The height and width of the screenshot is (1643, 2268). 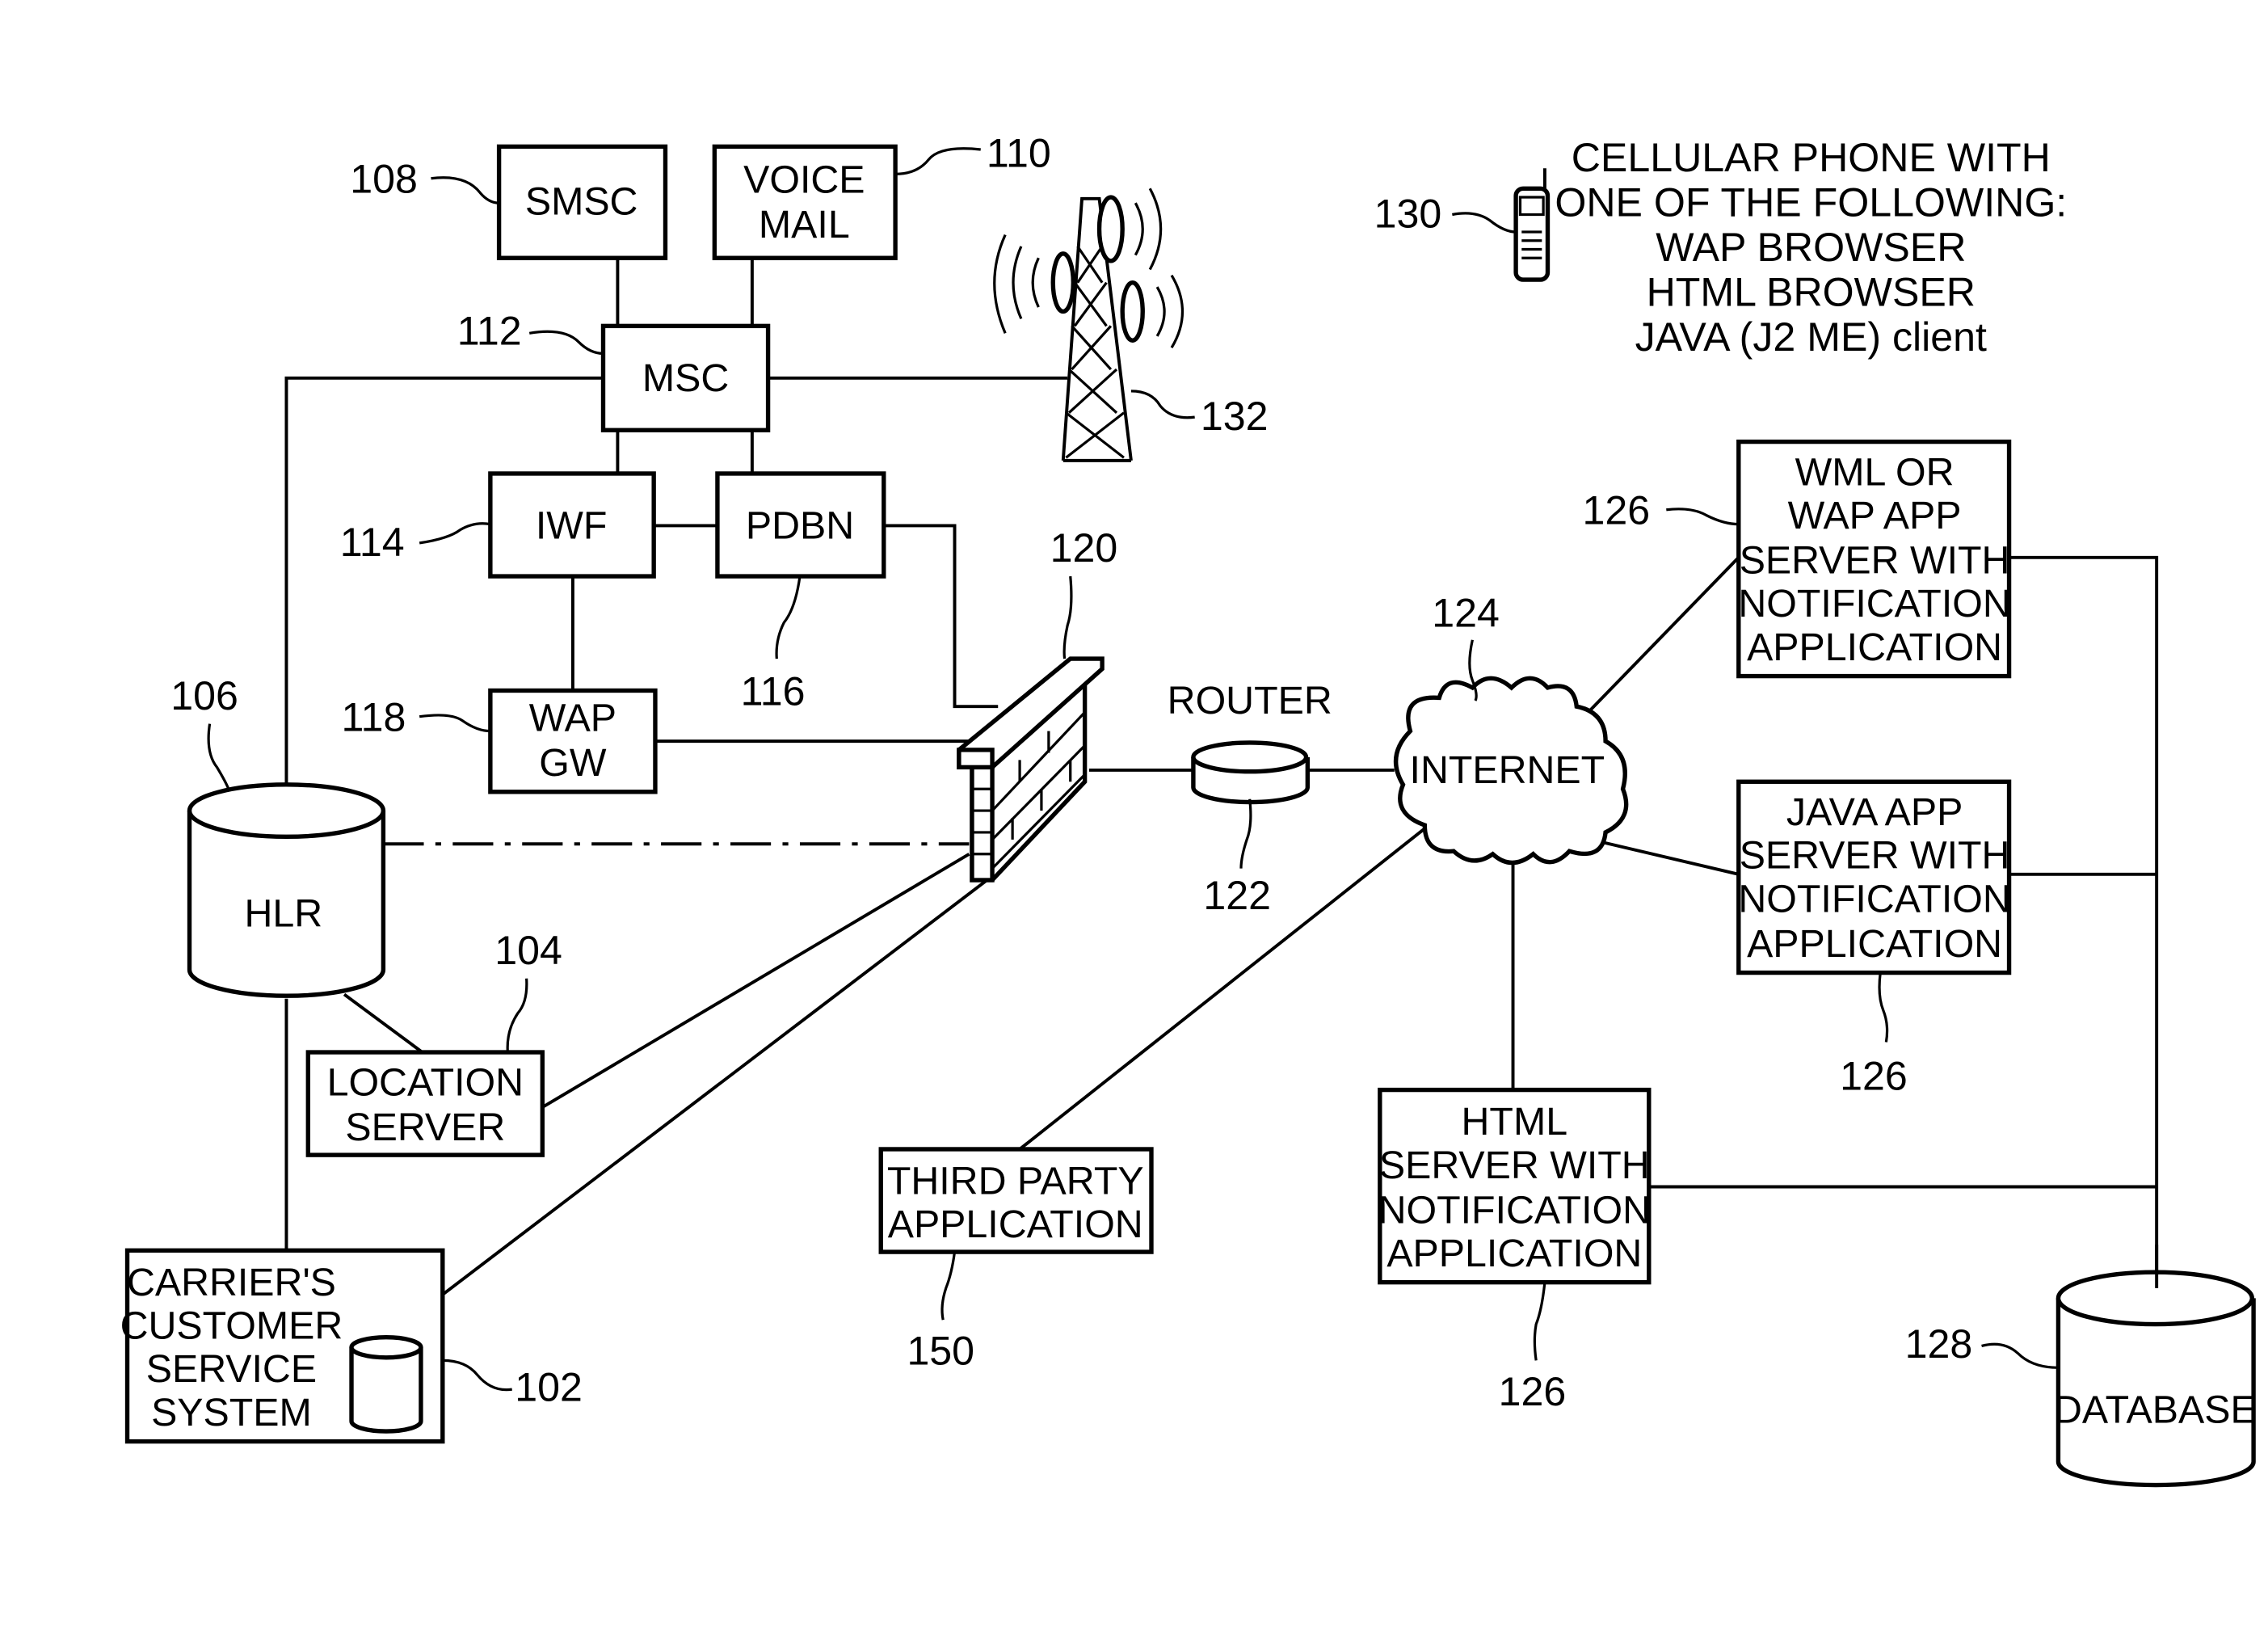 What do you see at coordinates (1811, 202) in the screenshot?
I see `phone-note-line-2: ONE OF THE FOLLOWING:` at bounding box center [1811, 202].